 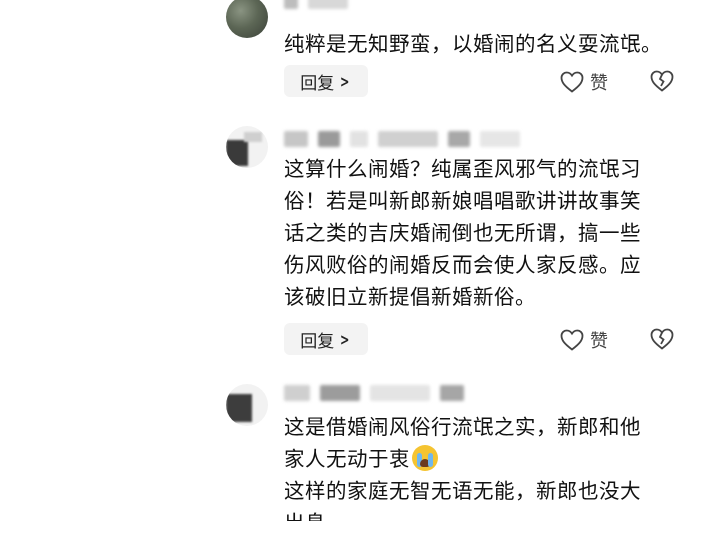 I want to click on comment-text-line: 出息, so click(x=484, y=514).